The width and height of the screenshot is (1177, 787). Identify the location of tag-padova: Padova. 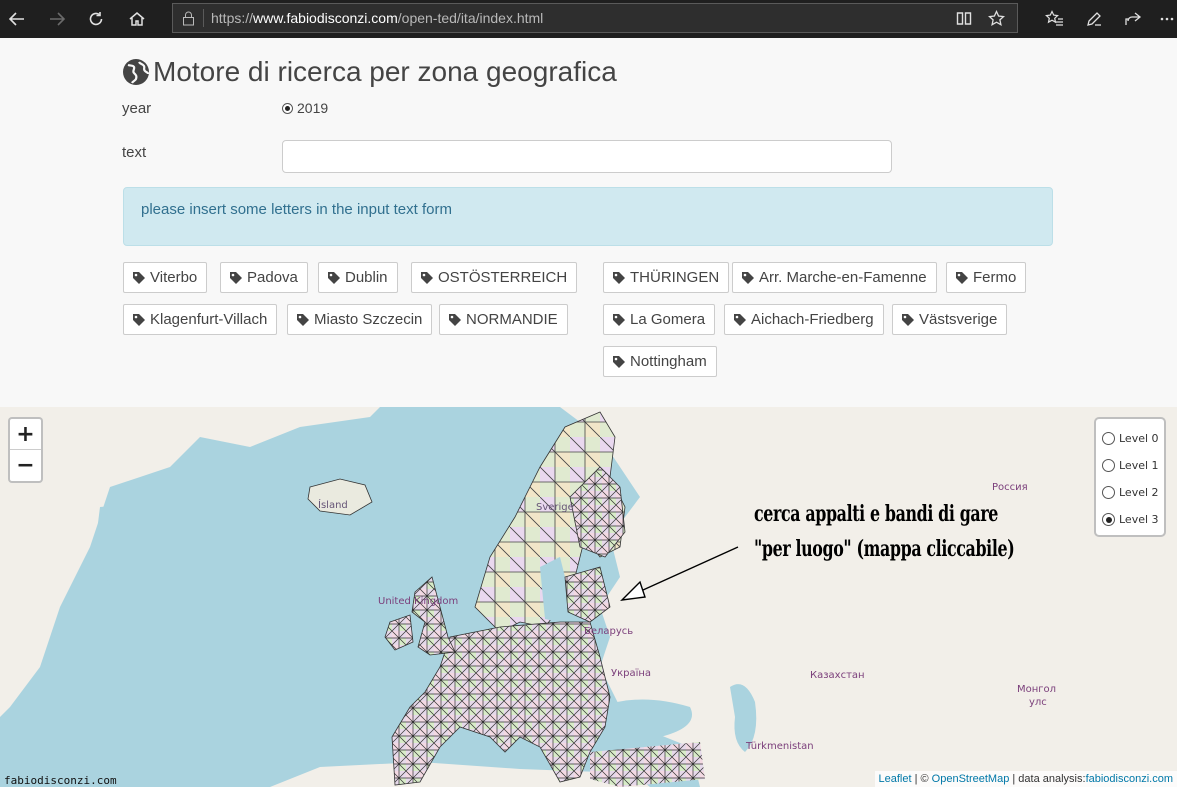
(264, 277).